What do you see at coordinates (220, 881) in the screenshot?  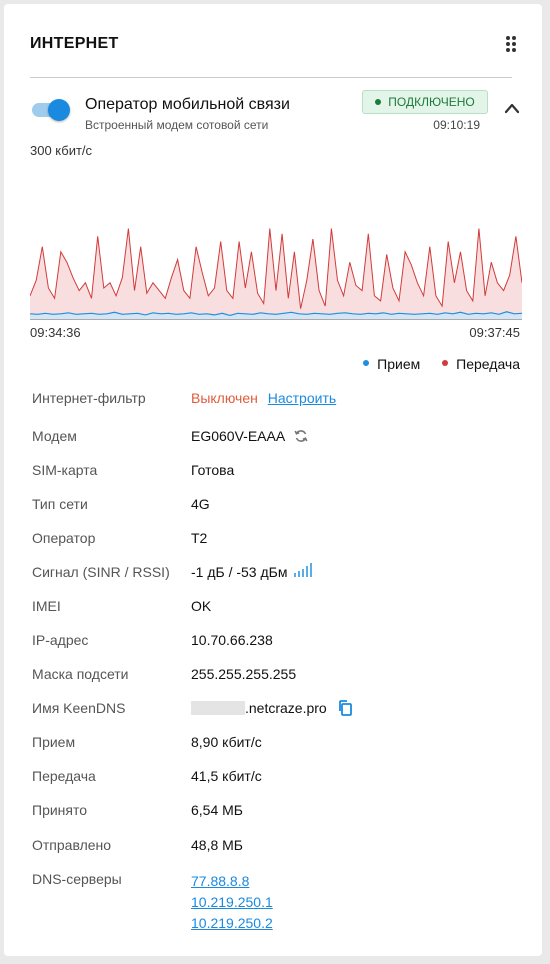 I see `dns-server-link: 77.88.8.8` at bounding box center [220, 881].